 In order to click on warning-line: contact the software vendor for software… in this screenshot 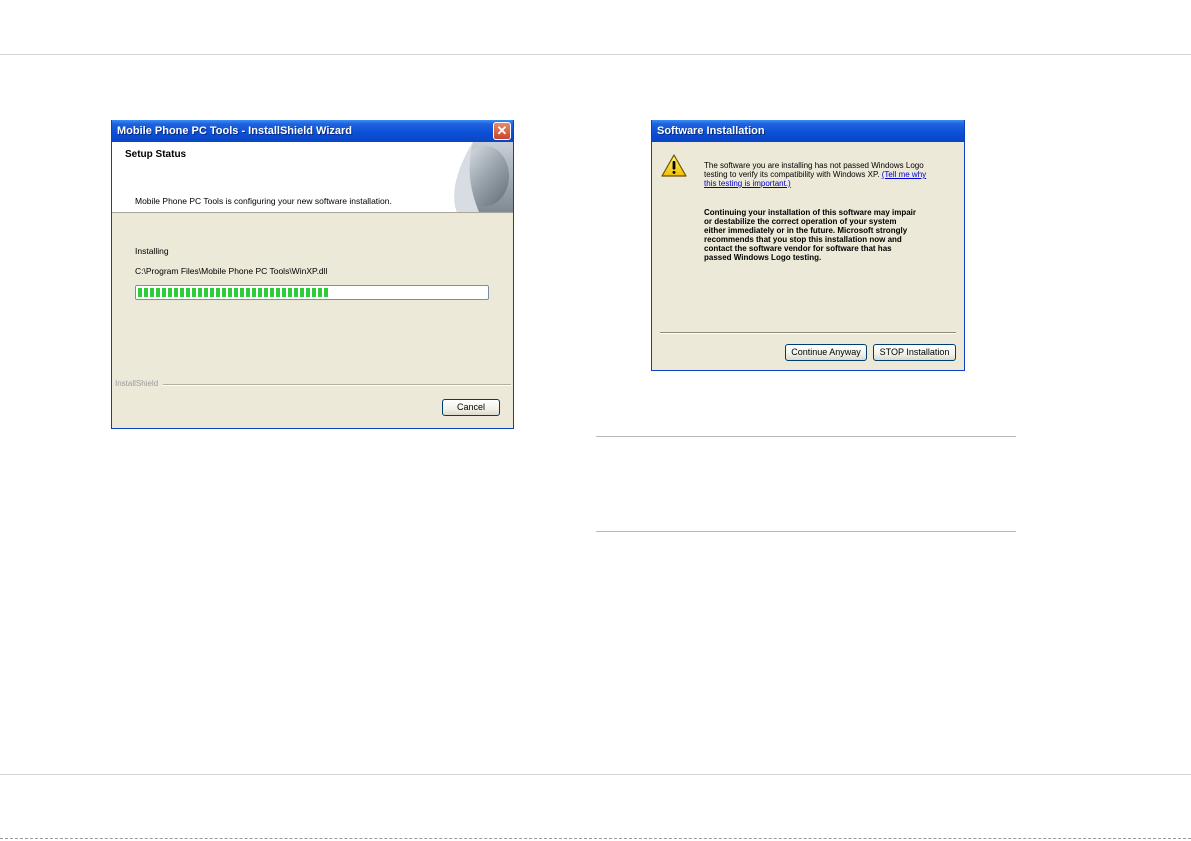, I will do `click(798, 248)`.